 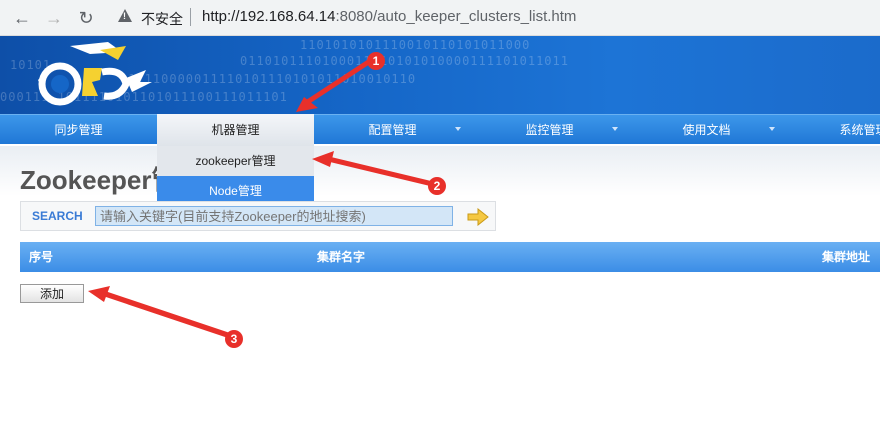 I want to click on nav-item-machine: 机器管理, so click(x=235, y=130).